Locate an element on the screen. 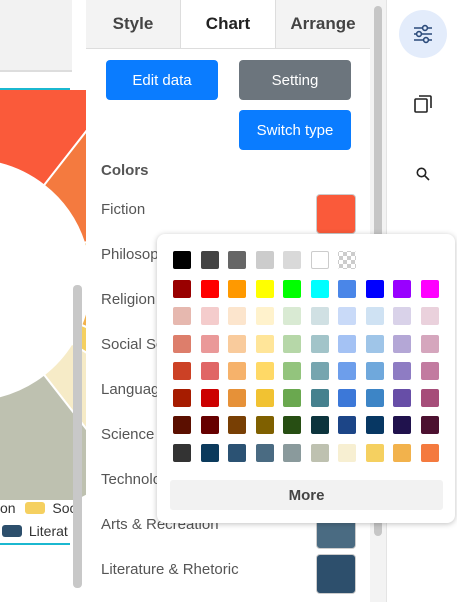 This screenshot has height=602, width=457. edit-data-button: Edit data is located at coordinates (162, 80).